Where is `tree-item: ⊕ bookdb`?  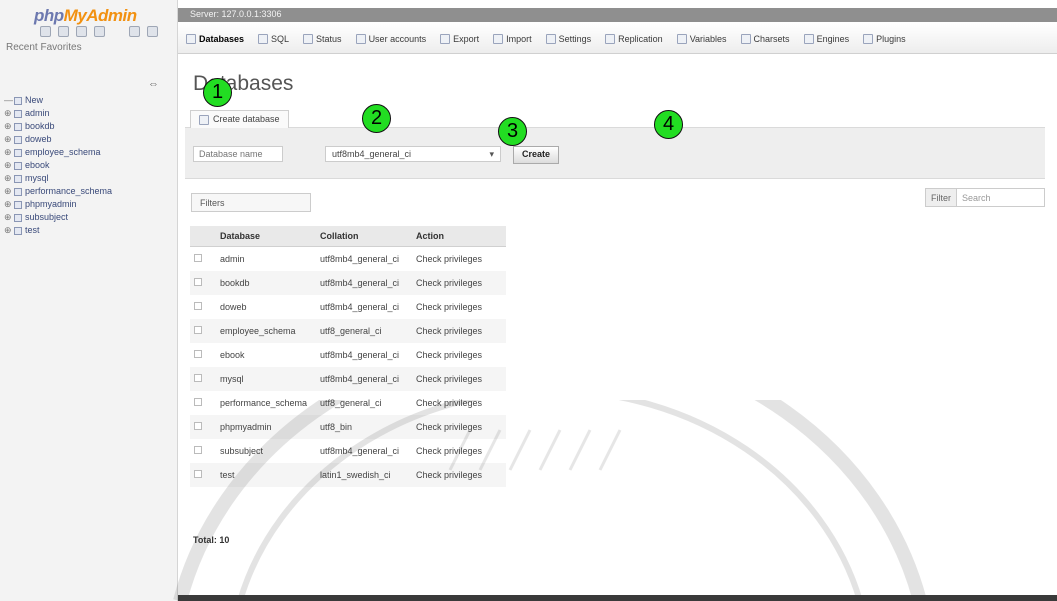
tree-item: ⊕ bookdb is located at coordinates (58, 126).